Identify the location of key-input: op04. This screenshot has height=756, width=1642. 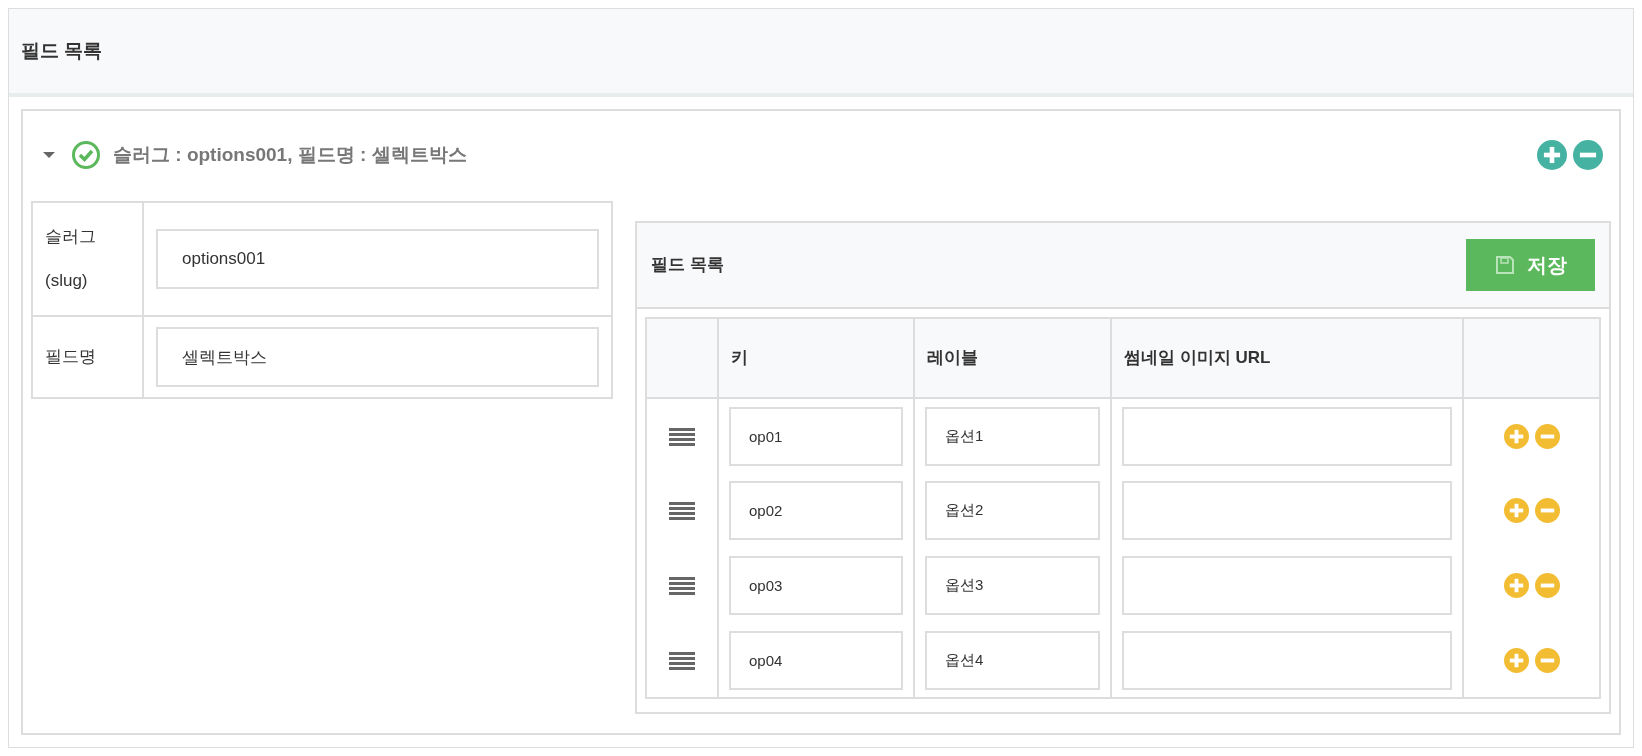
(816, 660).